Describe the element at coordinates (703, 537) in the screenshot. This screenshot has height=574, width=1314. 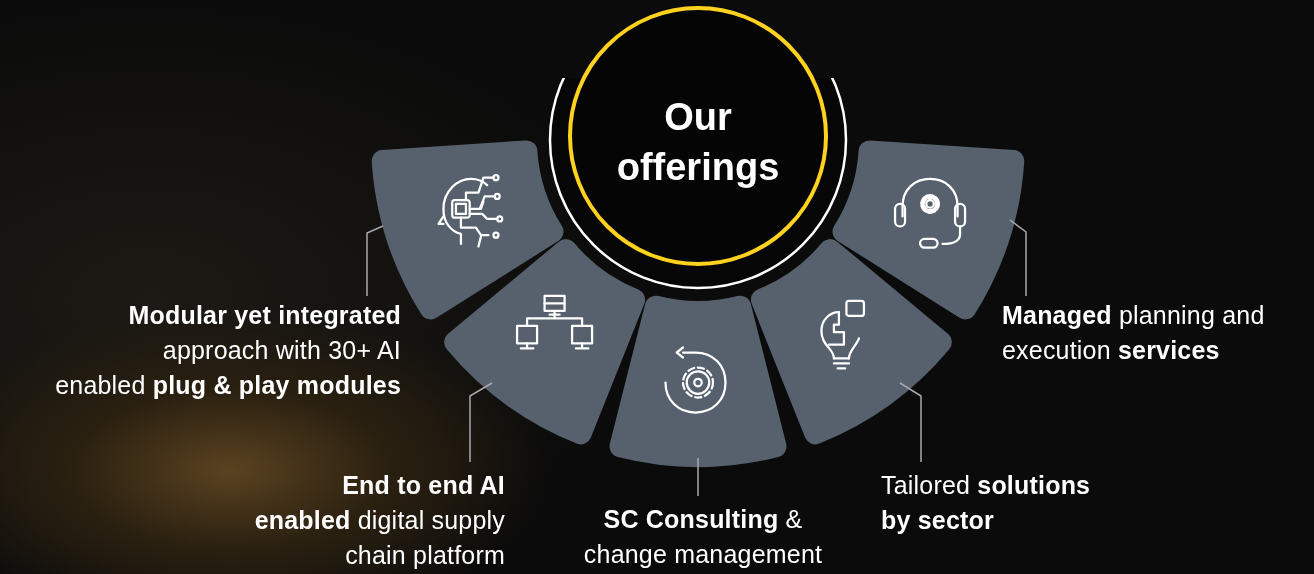
I see `offering-description: SC Consulting & change management` at that location.